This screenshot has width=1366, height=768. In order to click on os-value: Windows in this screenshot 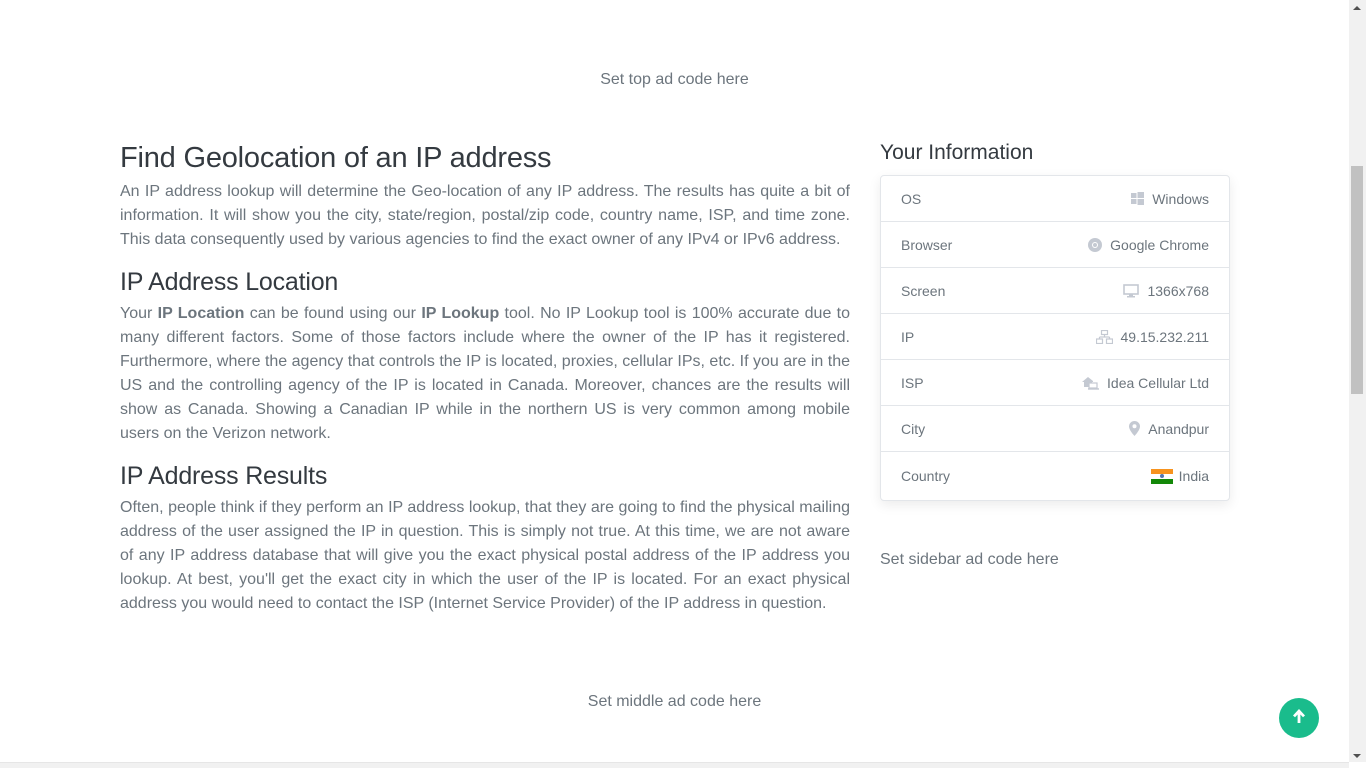, I will do `click(1180, 198)`.